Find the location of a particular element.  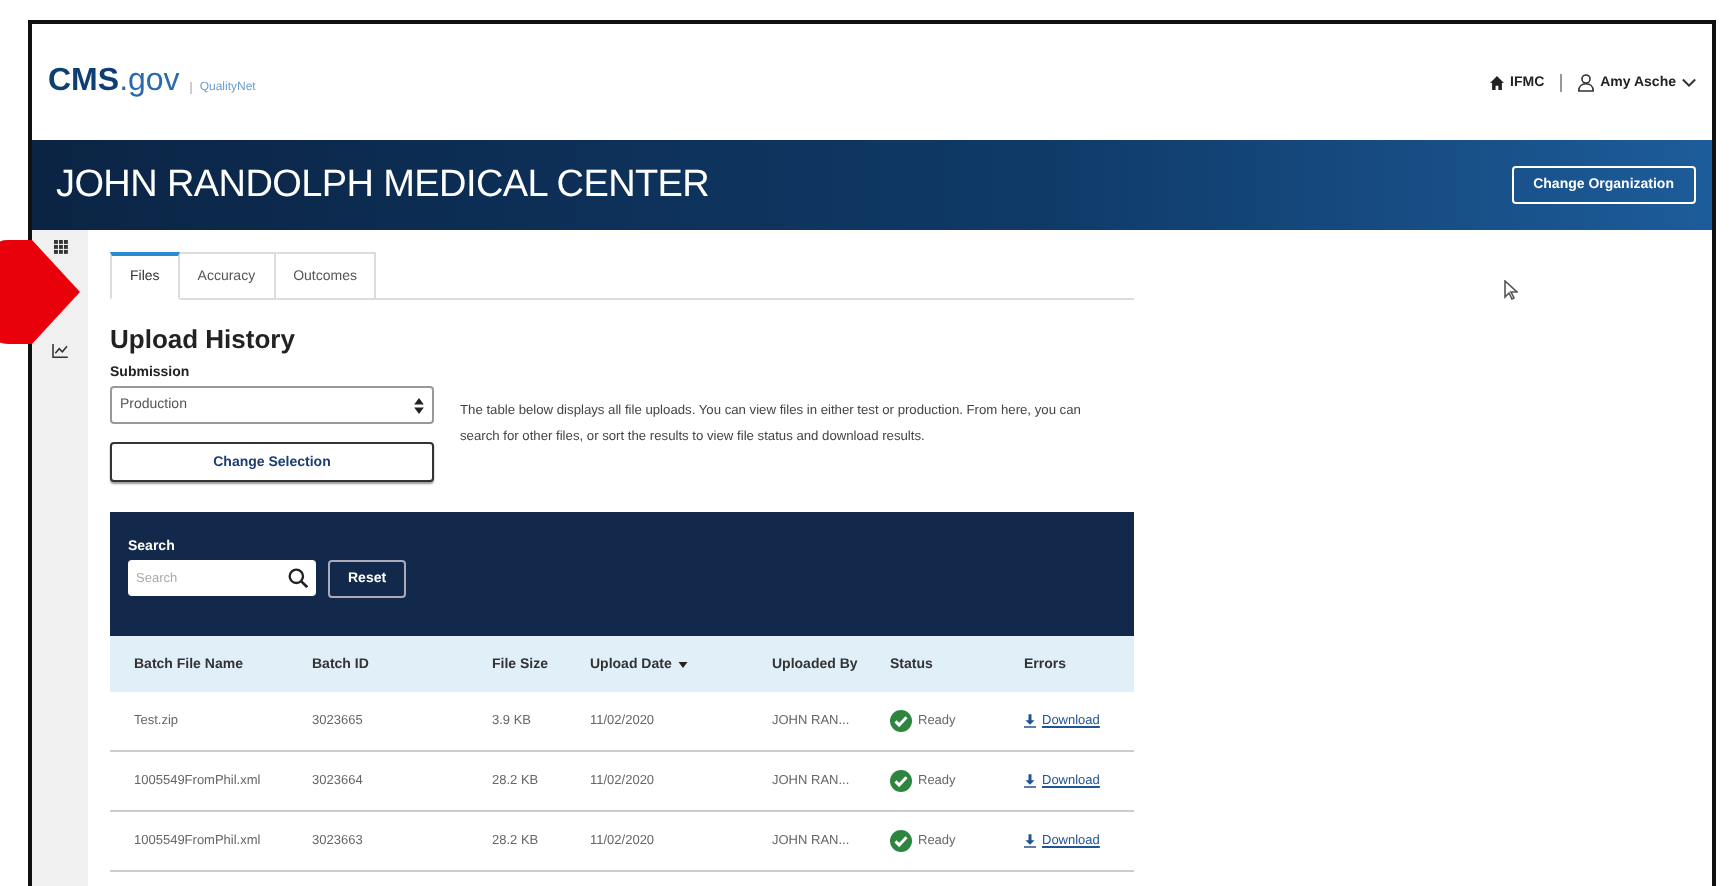

organization-title: JOHN RANDOLPH MEDICAL CENTER is located at coordinates (383, 185).